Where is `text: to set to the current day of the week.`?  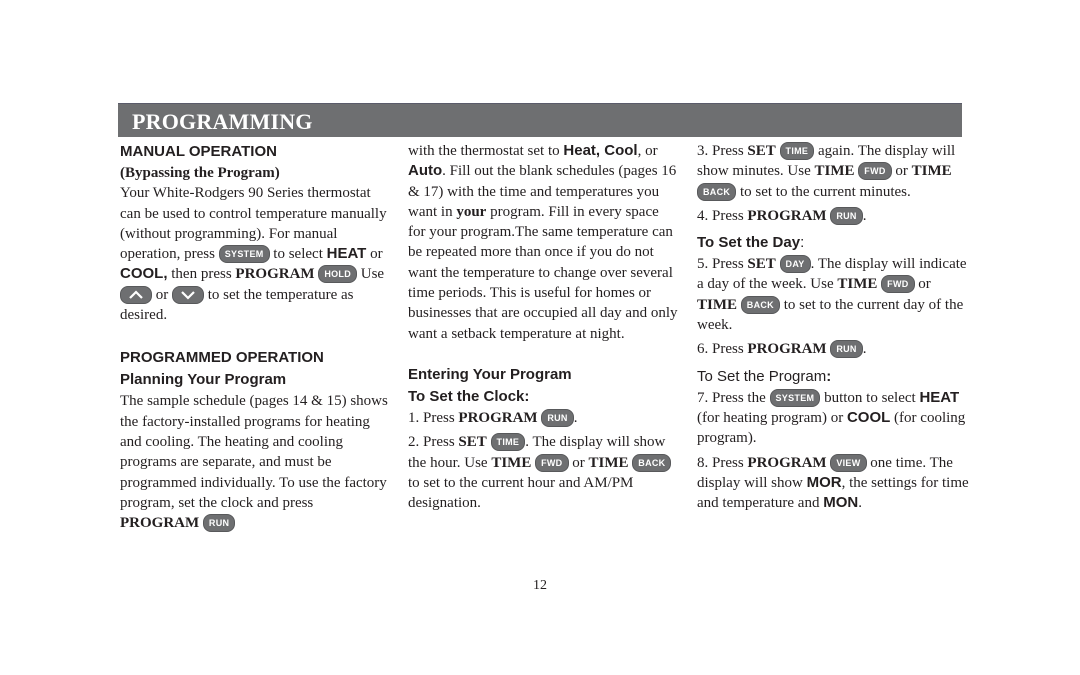 text: to set to the current day of the week. is located at coordinates (830, 315).